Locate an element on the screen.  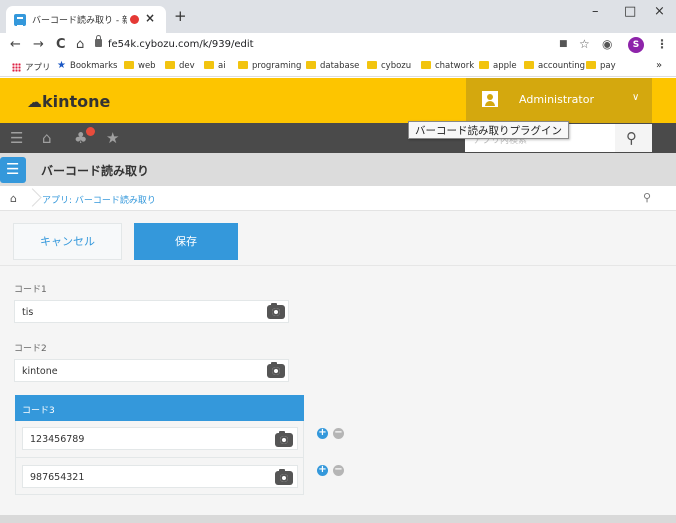
code1-value: tis is located at coordinates (28, 312).